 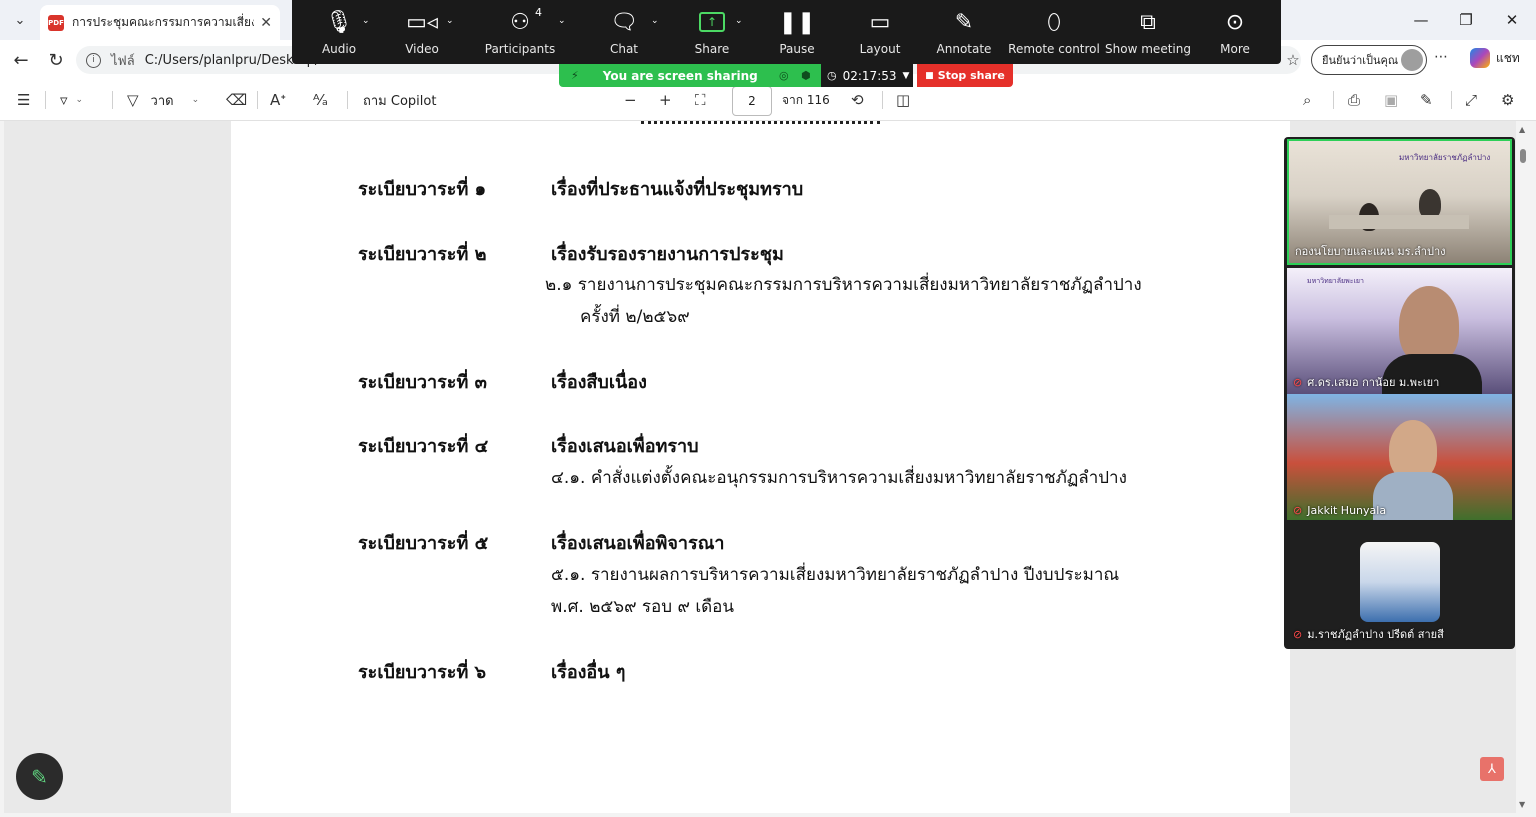 I want to click on draw-label: วาด, so click(x=162, y=101).